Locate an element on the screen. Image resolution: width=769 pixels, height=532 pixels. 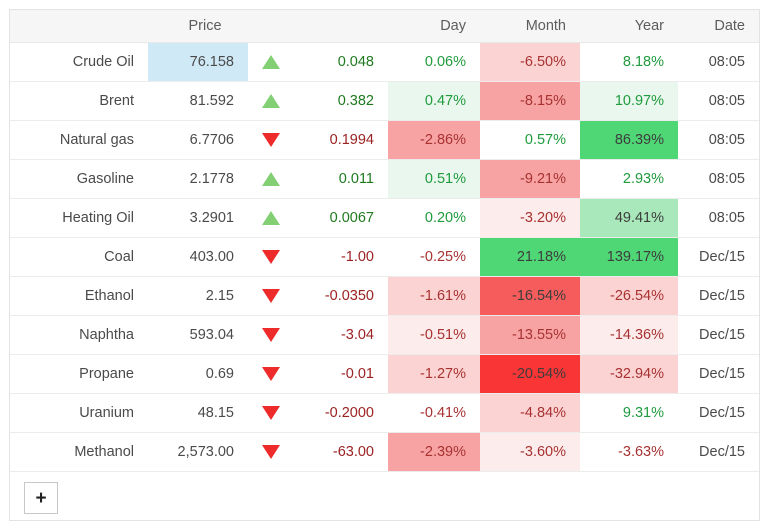
column-header-arrow is located at coordinates (271, 26).